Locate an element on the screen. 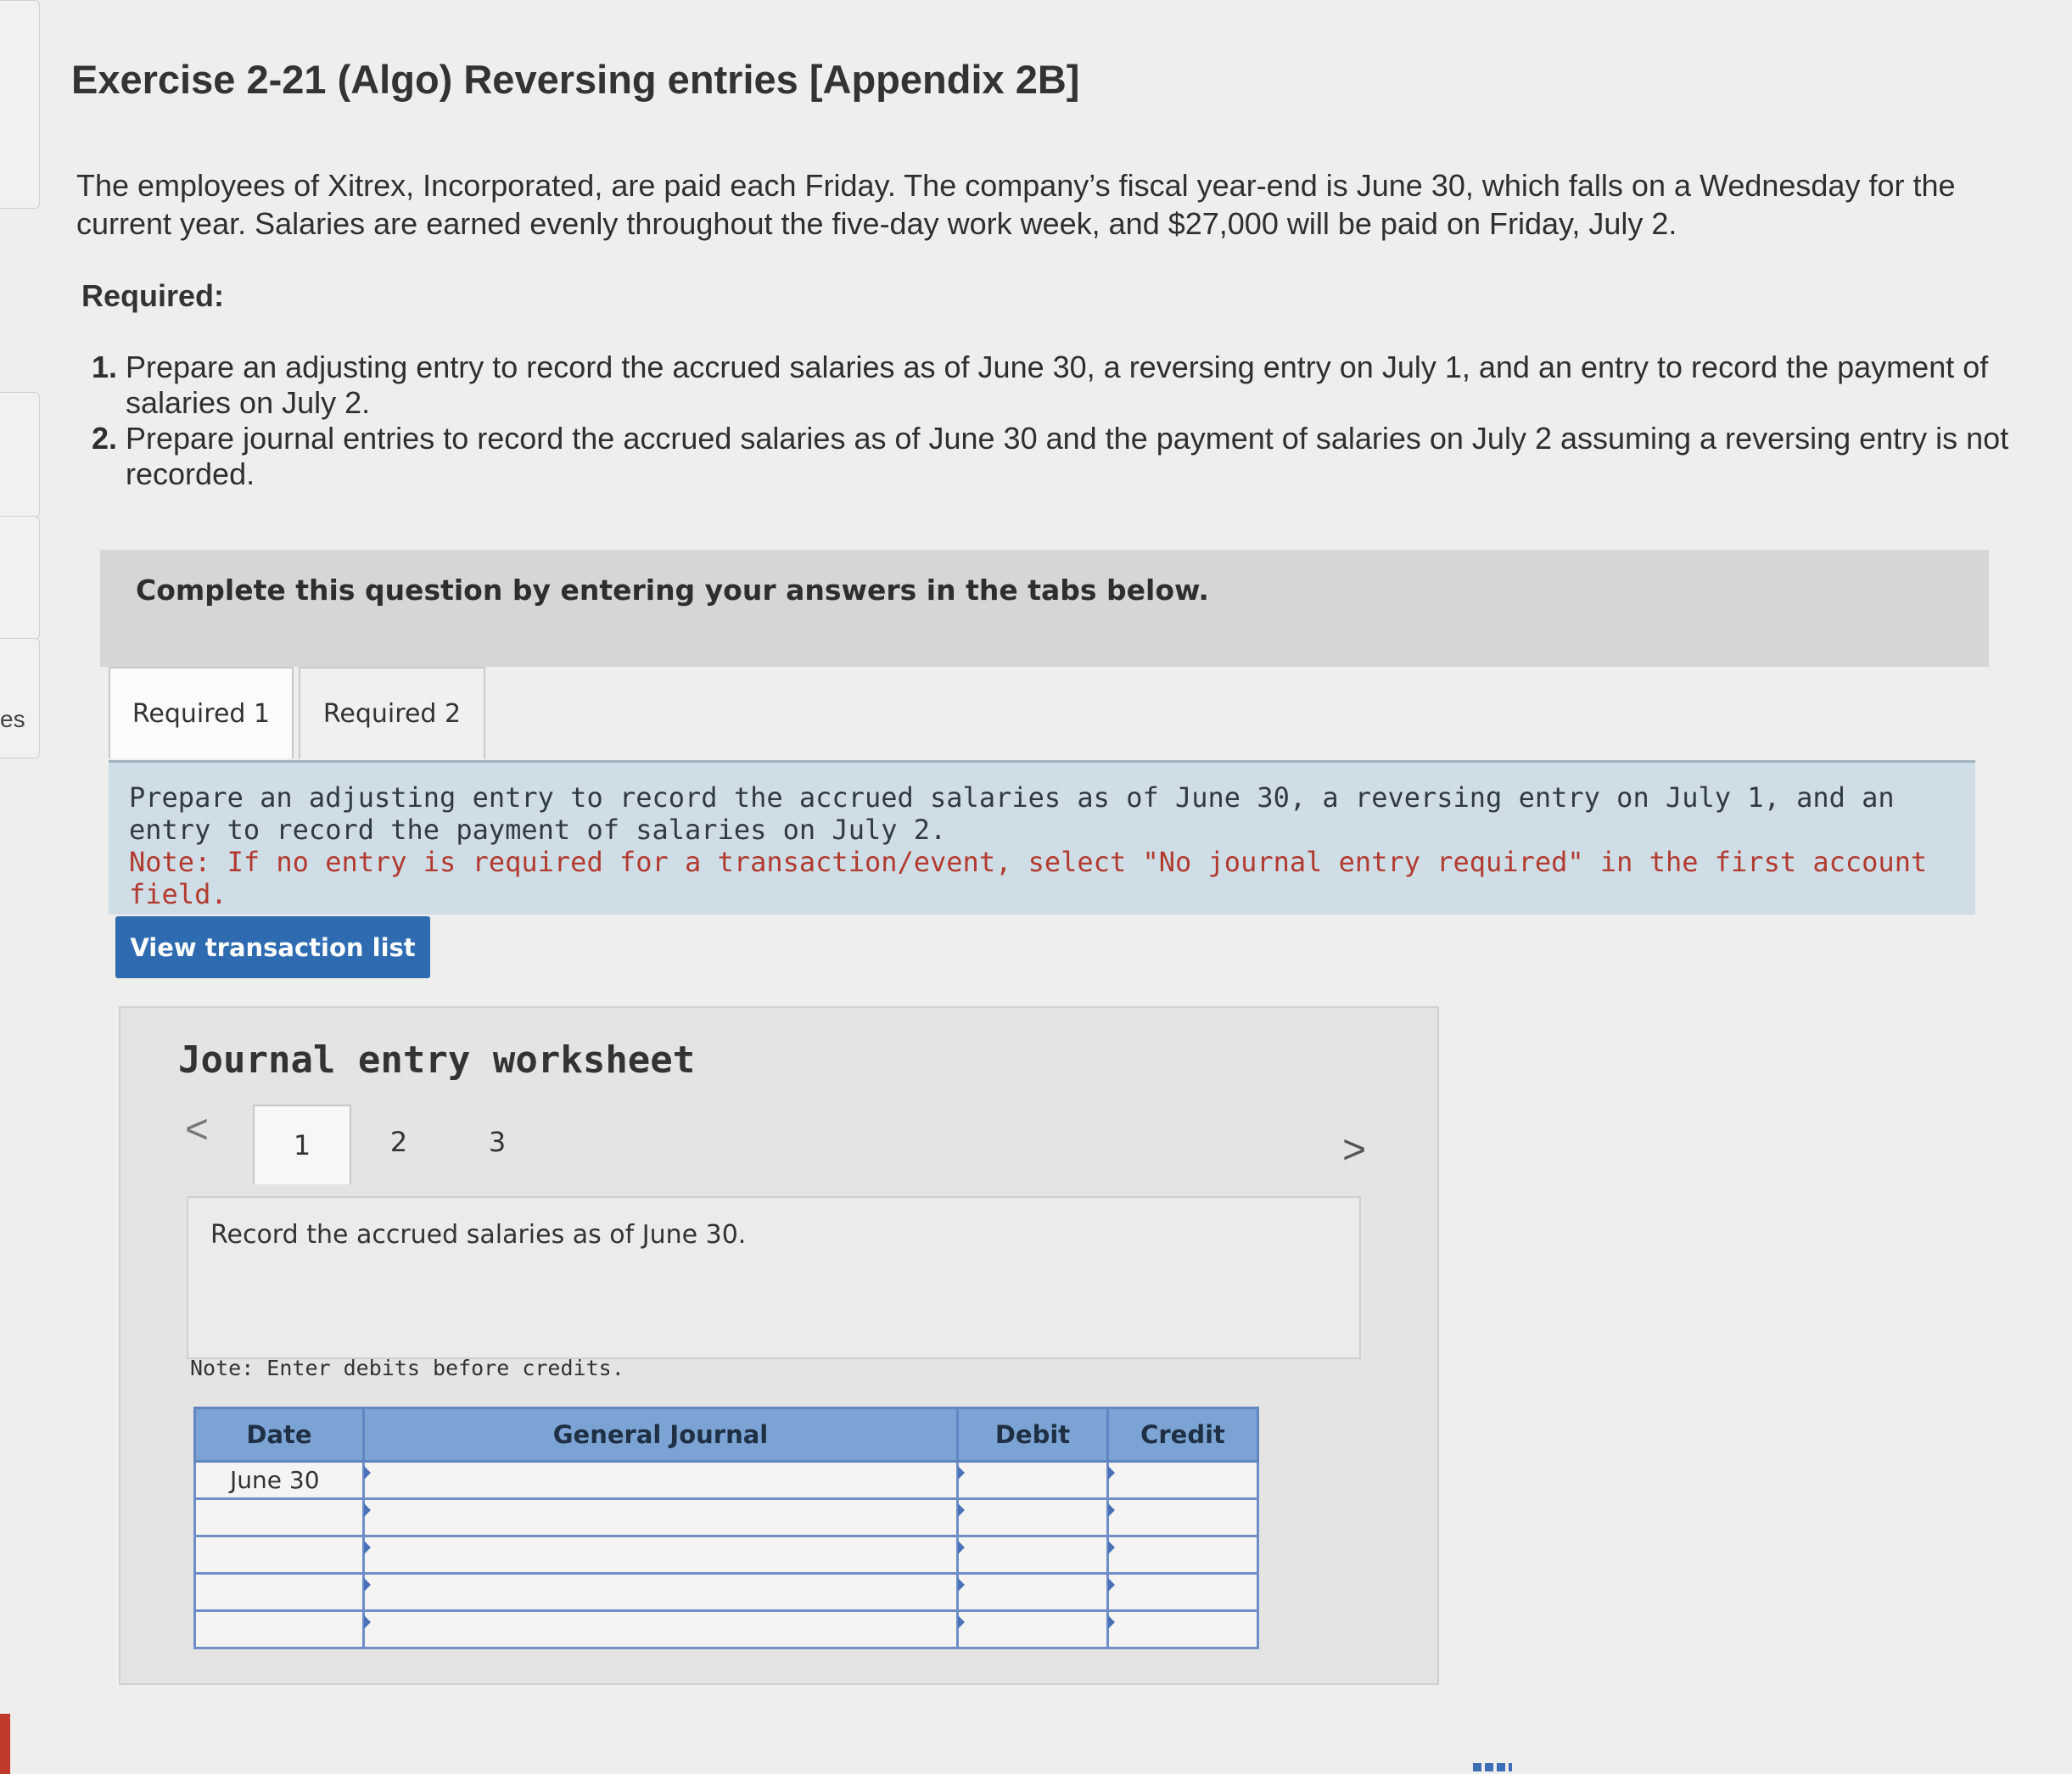 This screenshot has width=2072, height=1774. worksheet-page-tab-3: 3 is located at coordinates (497, 1142).